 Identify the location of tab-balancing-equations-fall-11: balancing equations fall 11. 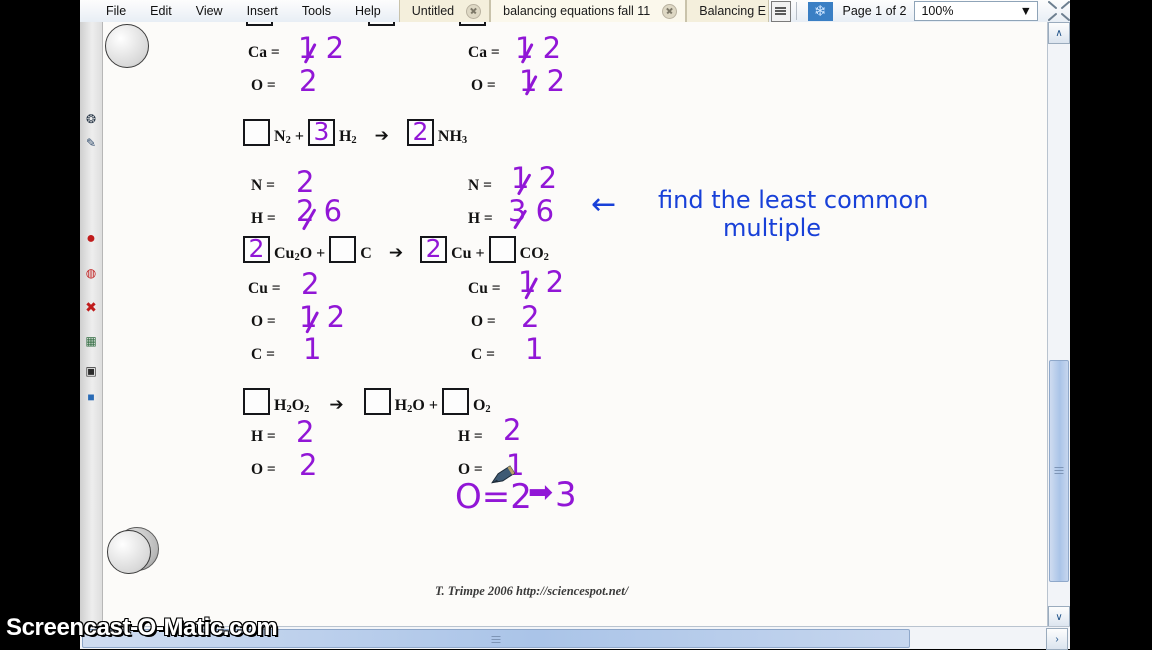
(588, 11).